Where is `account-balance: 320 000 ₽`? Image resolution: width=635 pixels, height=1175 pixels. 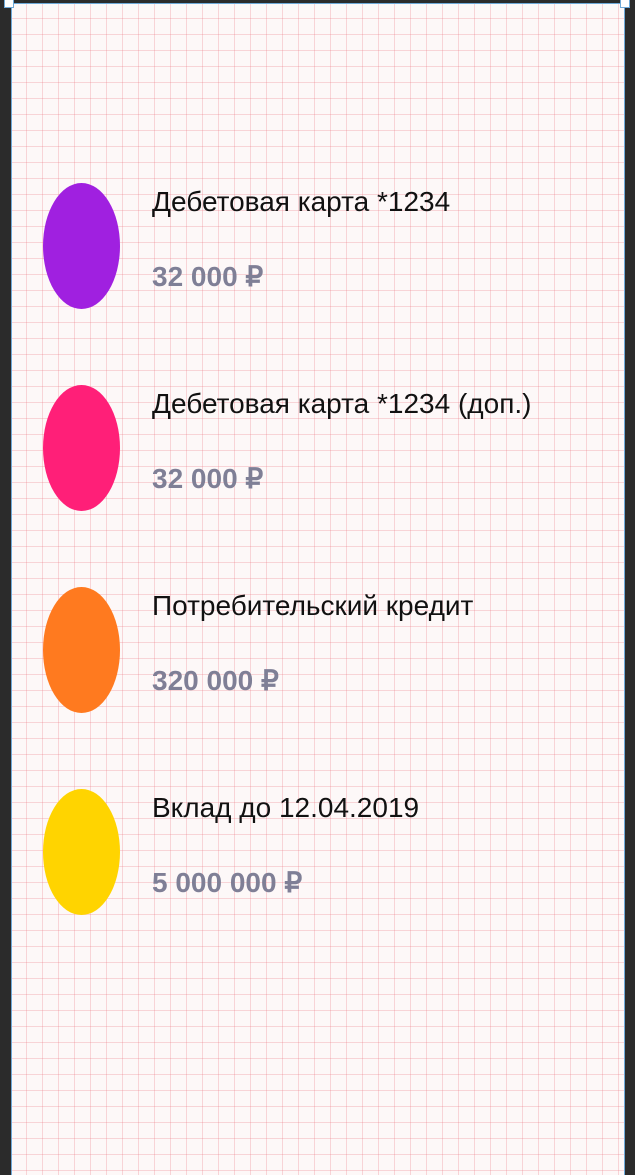
account-balance: 320 000 ₽ is located at coordinates (215, 680).